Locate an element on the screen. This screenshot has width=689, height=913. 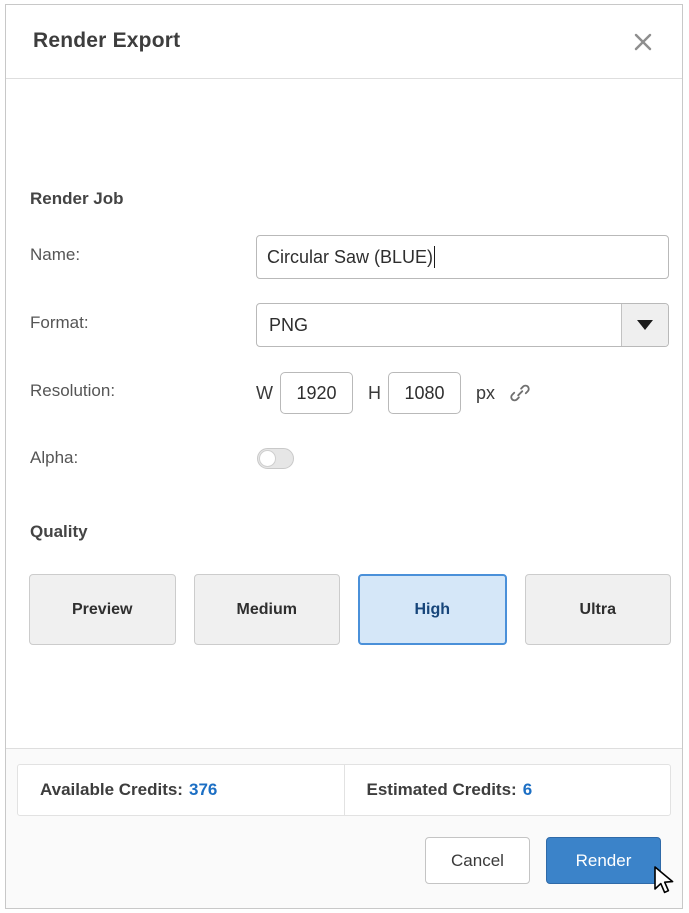
chevron-down-glyph is located at coordinates (645, 325).